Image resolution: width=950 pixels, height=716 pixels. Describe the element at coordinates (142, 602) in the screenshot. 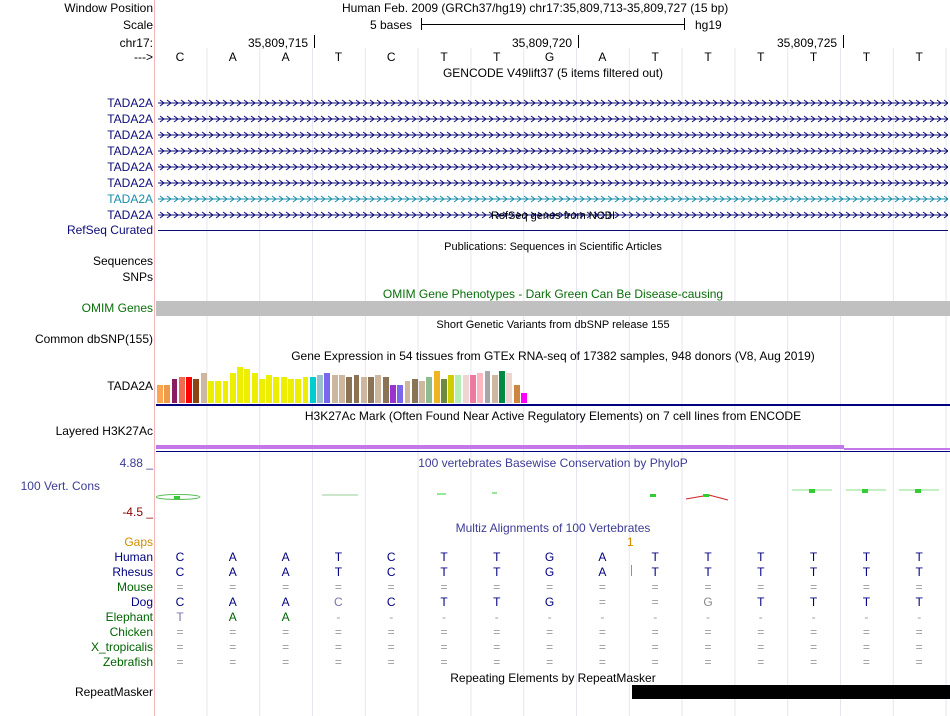

I see `species-label: Dog` at that location.